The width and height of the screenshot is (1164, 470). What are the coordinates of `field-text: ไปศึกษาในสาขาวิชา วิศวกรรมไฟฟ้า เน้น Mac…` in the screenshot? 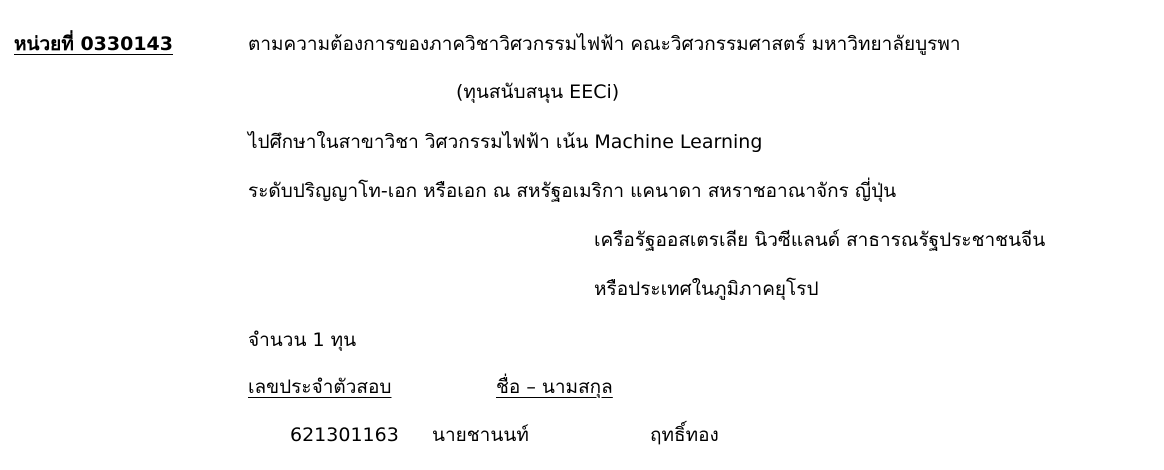 It's located at (505, 142).